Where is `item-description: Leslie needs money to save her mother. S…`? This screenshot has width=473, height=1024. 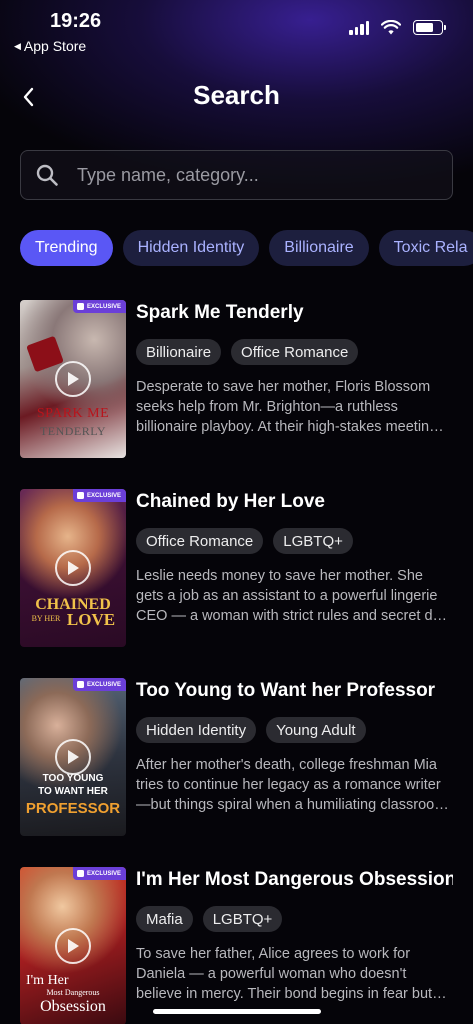 item-description: Leslie needs money to save her mother. S… is located at coordinates (294, 596).